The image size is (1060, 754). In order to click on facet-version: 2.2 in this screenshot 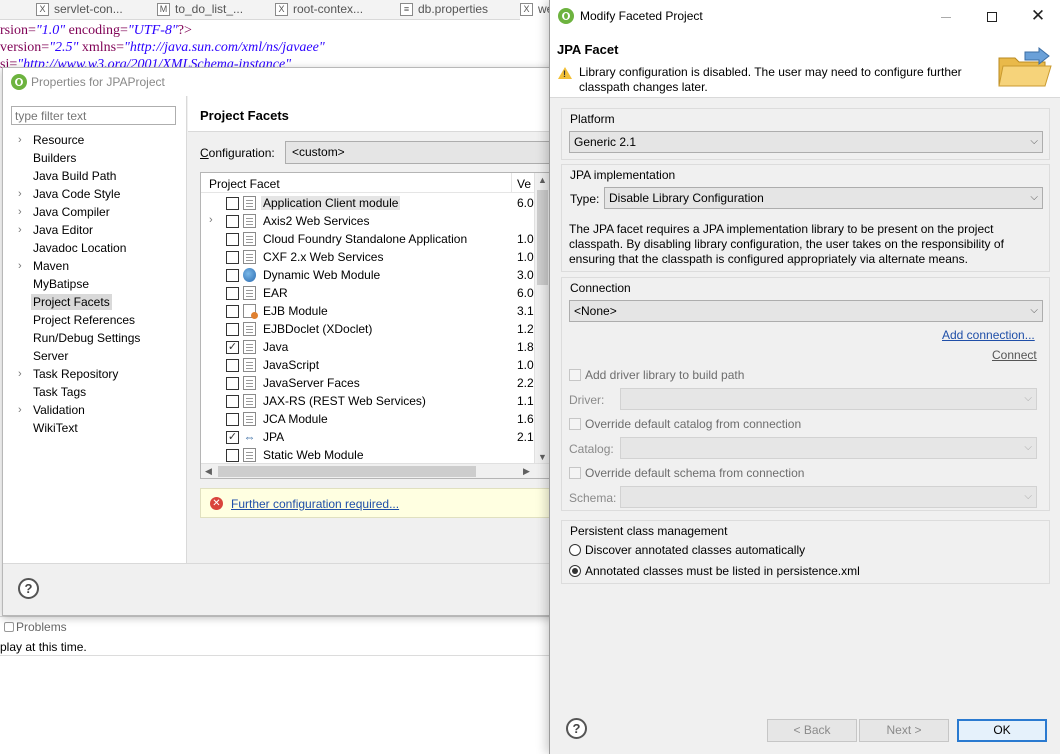, I will do `click(525, 383)`.